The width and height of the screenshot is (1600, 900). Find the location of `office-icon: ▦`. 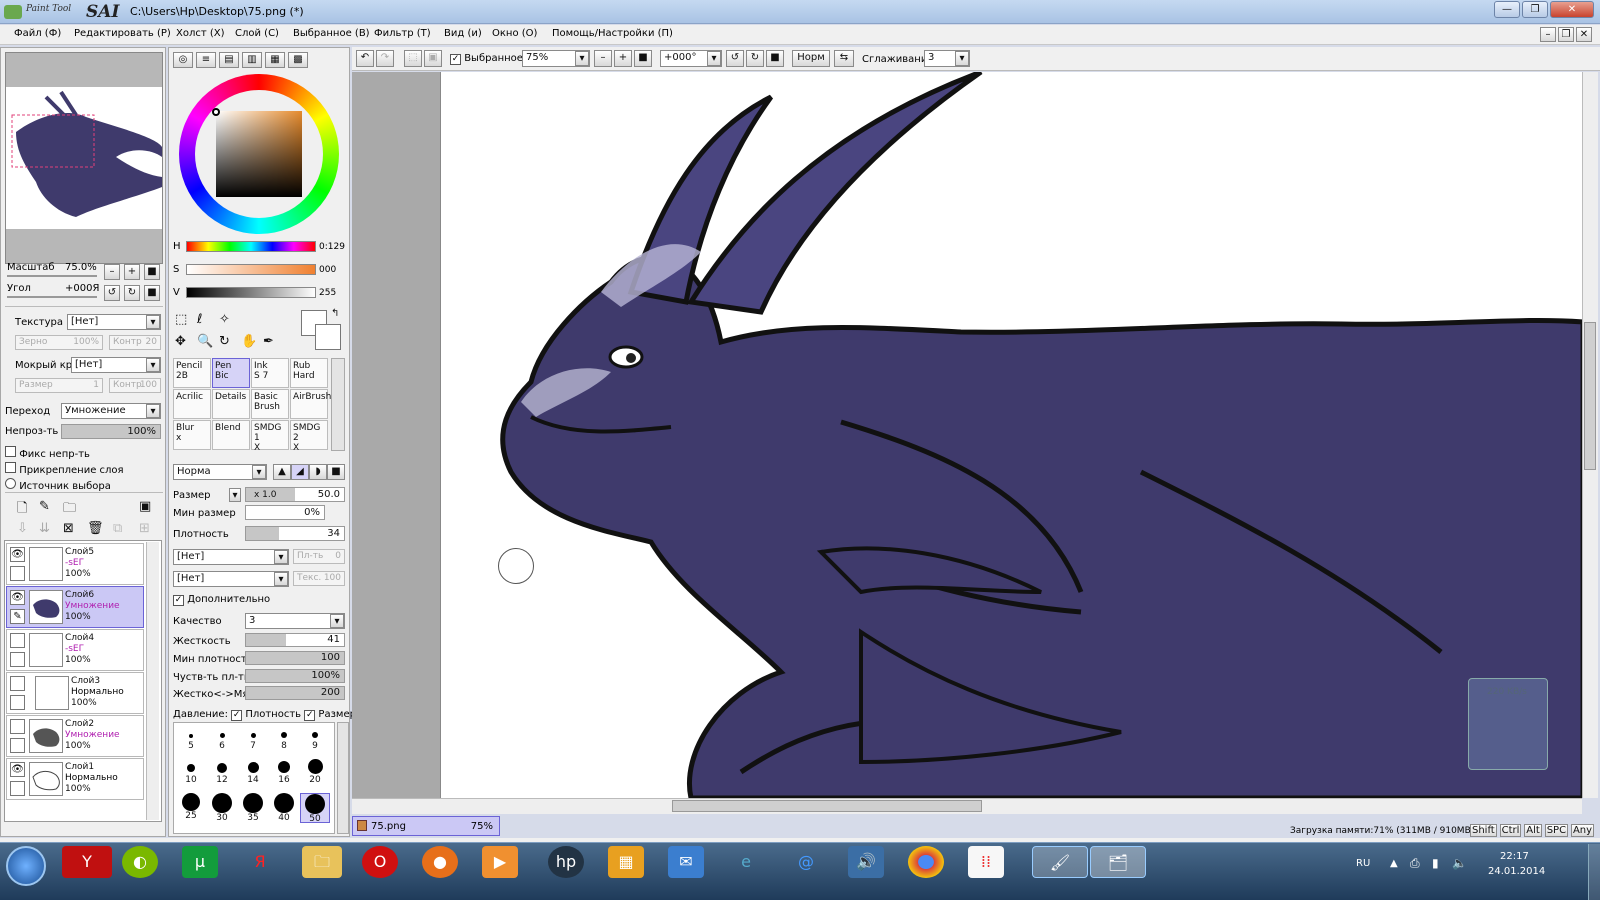

office-icon: ▦ is located at coordinates (626, 862).